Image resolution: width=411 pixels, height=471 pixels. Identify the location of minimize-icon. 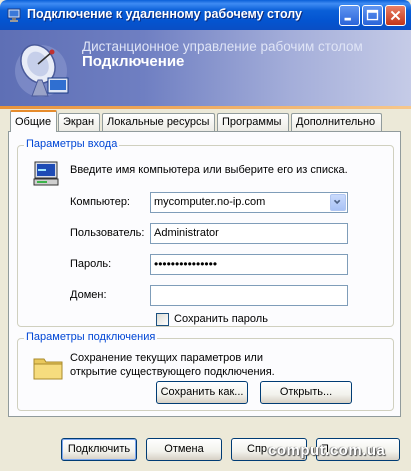
(347, 19).